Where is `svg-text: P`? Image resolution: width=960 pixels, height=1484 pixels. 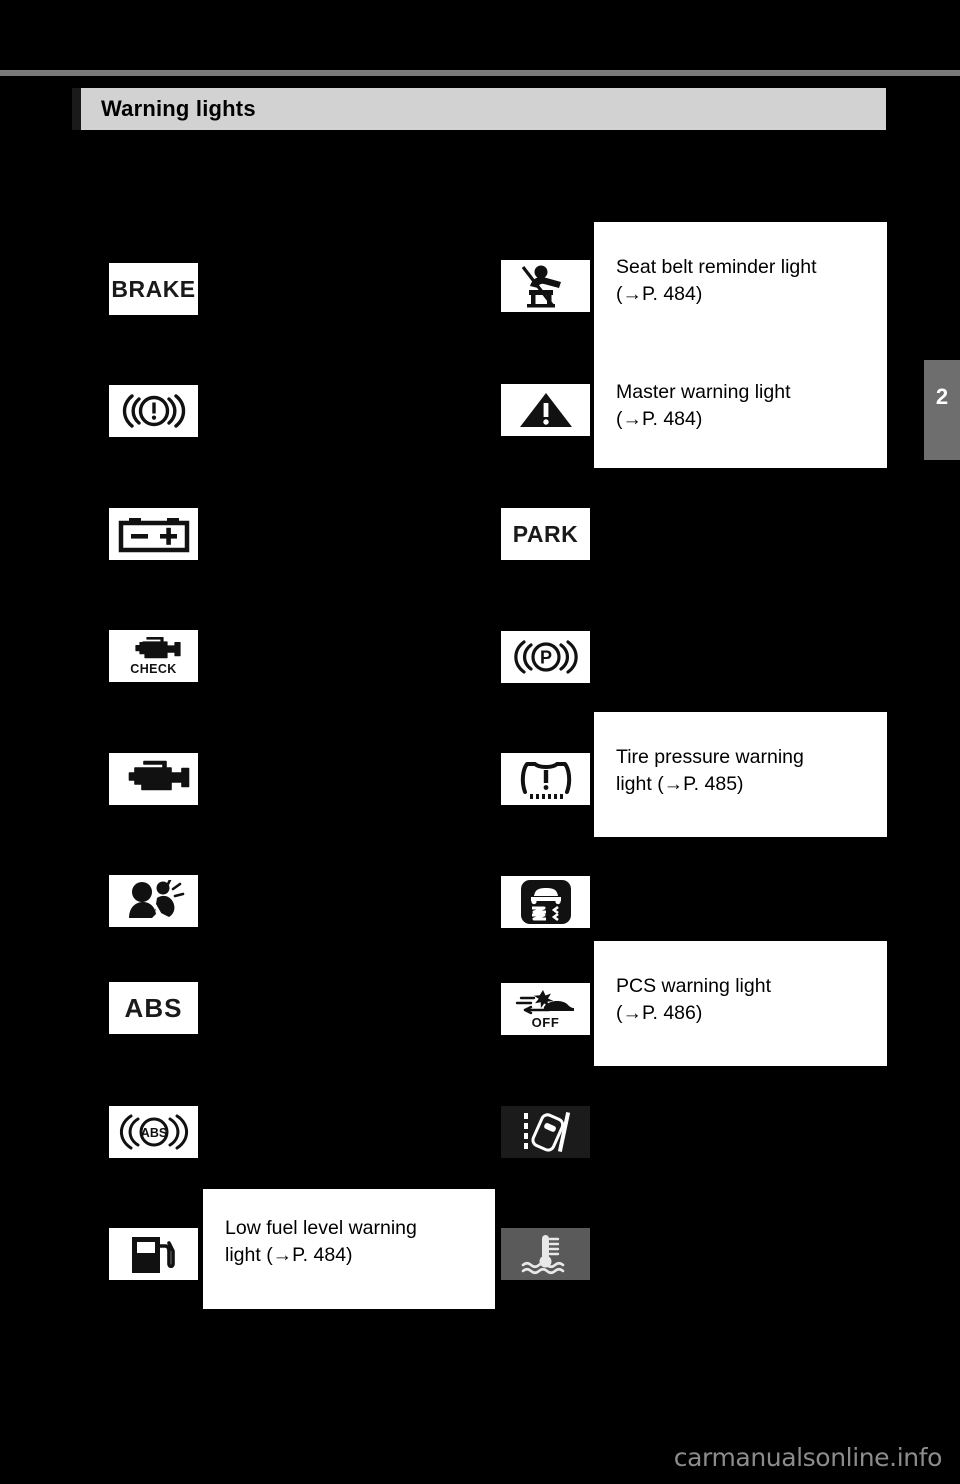 svg-text: P is located at coordinates (545, 658).